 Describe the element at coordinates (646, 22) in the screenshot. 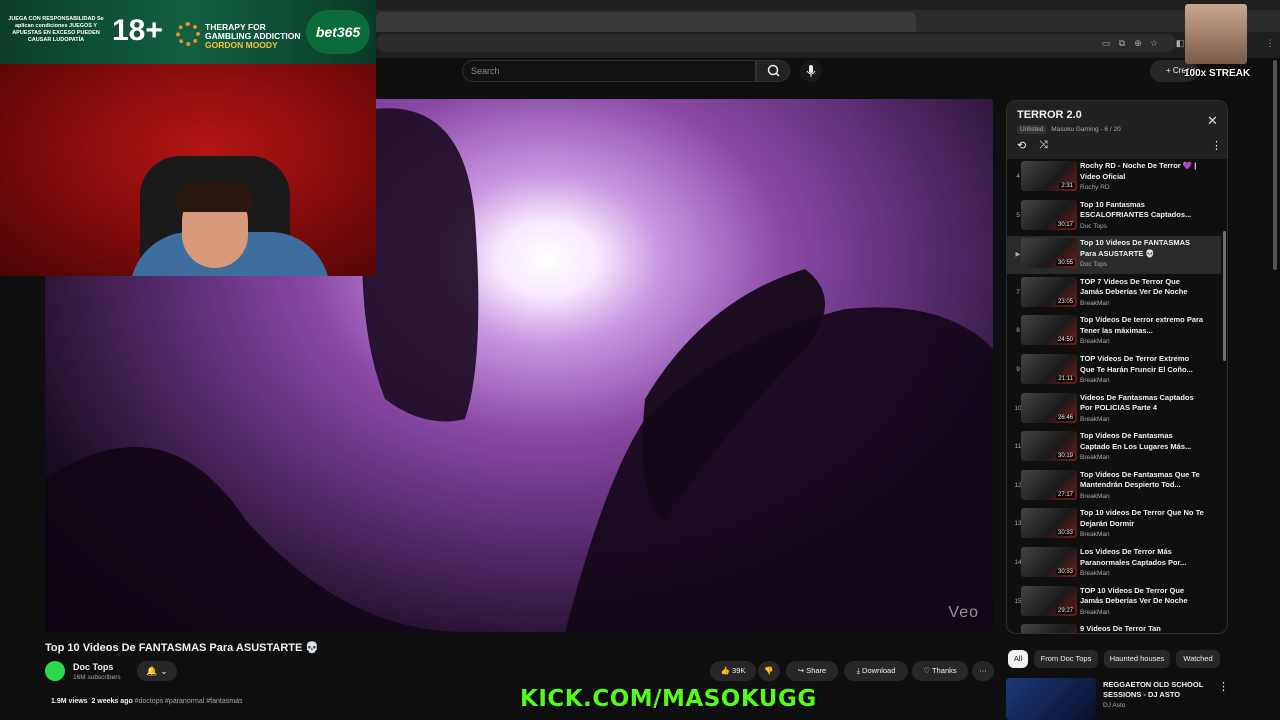

I see `browser-tab` at that location.